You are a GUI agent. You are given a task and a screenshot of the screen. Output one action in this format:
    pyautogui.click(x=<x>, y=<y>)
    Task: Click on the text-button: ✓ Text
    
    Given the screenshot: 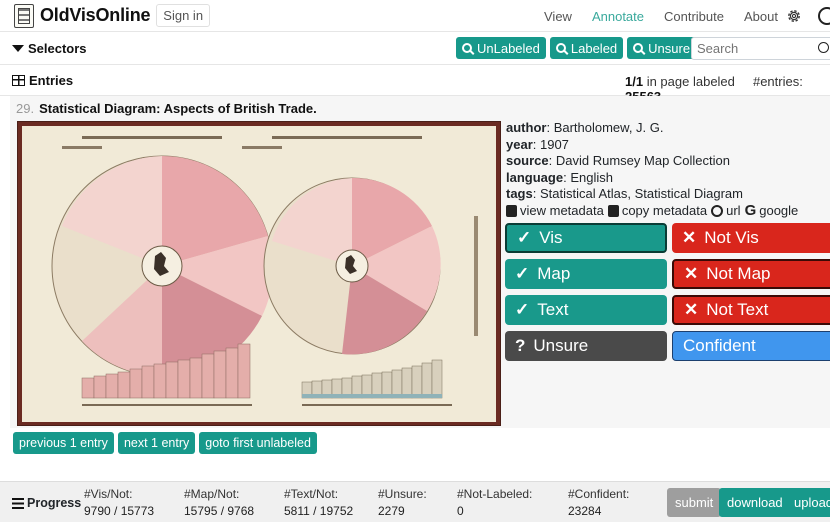 What is the action you would take?
    pyautogui.click(x=586, y=310)
    